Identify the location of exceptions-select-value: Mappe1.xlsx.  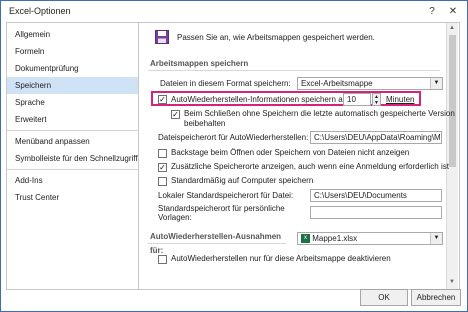
(335, 238).